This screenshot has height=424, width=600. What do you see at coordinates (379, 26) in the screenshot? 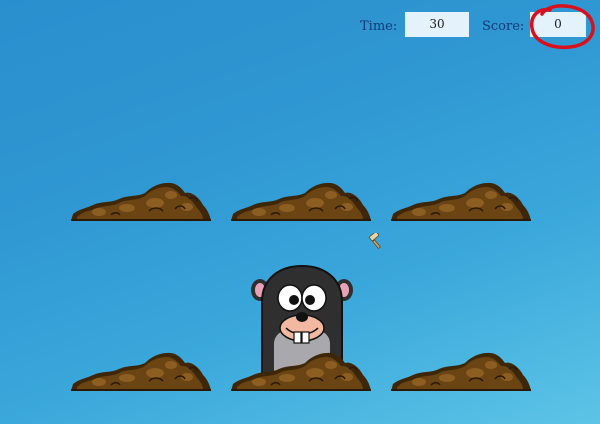
I see `time-label: Time:` at bounding box center [379, 26].